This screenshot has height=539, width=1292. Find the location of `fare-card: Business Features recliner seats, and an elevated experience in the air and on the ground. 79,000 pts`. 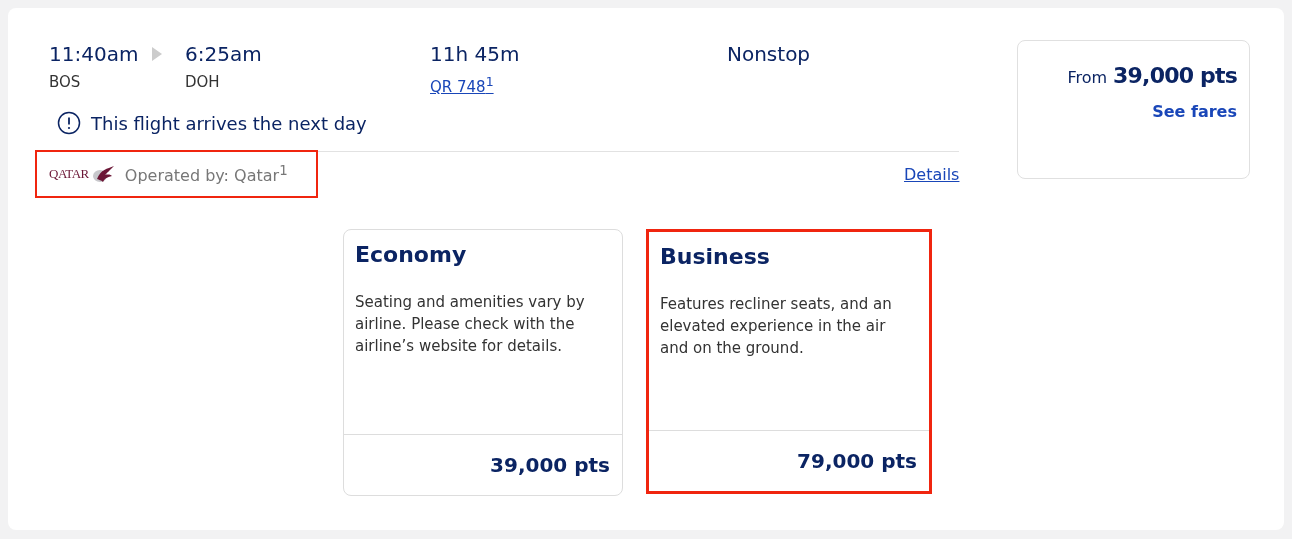

fare-card: Business Features recliner seats, and an elevated experience in the air and on the ground. 79,000 pts is located at coordinates (789, 361).